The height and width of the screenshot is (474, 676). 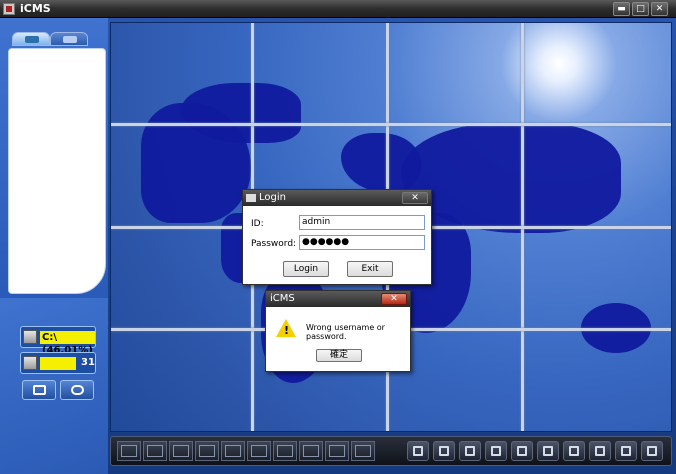 I want to click on layout-25-button, so click(x=285, y=451).